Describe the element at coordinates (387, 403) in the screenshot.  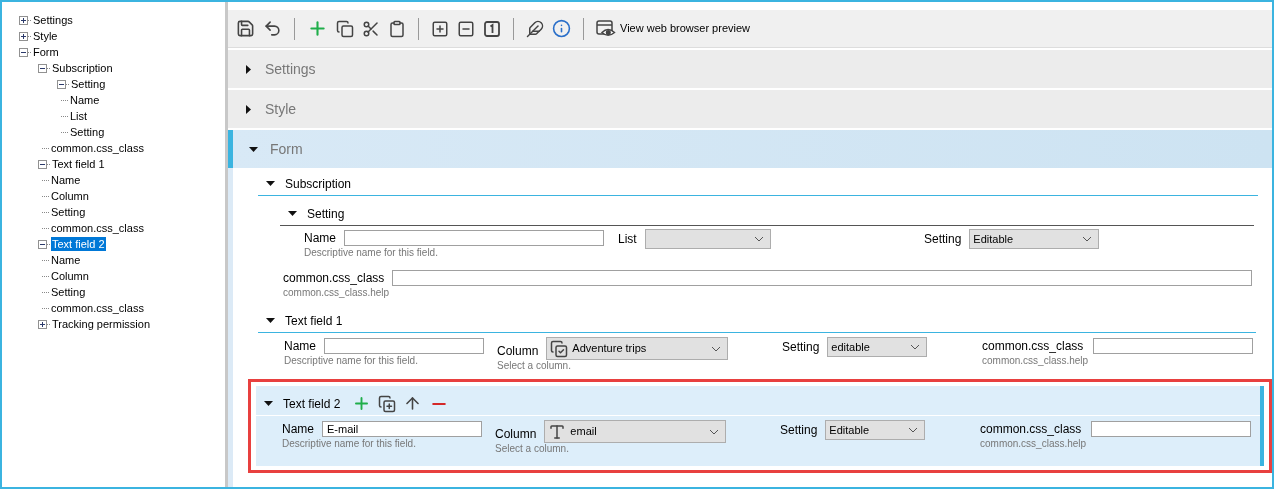
I see `duplicate-icon` at that location.